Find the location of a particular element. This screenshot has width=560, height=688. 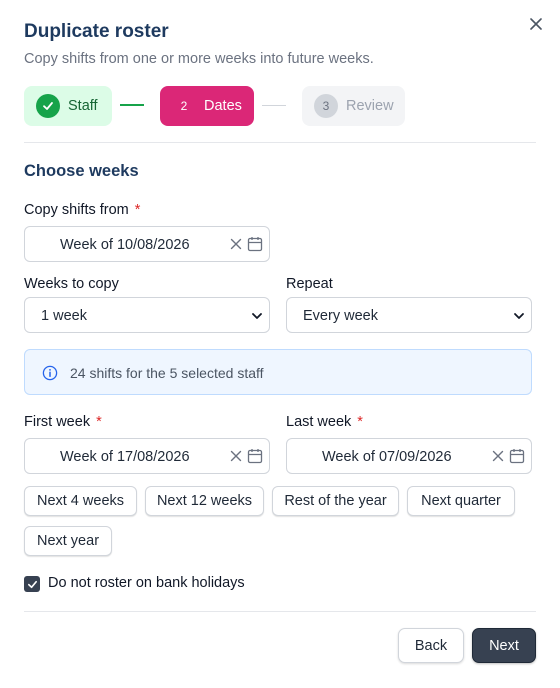

step-staff: Staff is located at coordinates (68, 106).